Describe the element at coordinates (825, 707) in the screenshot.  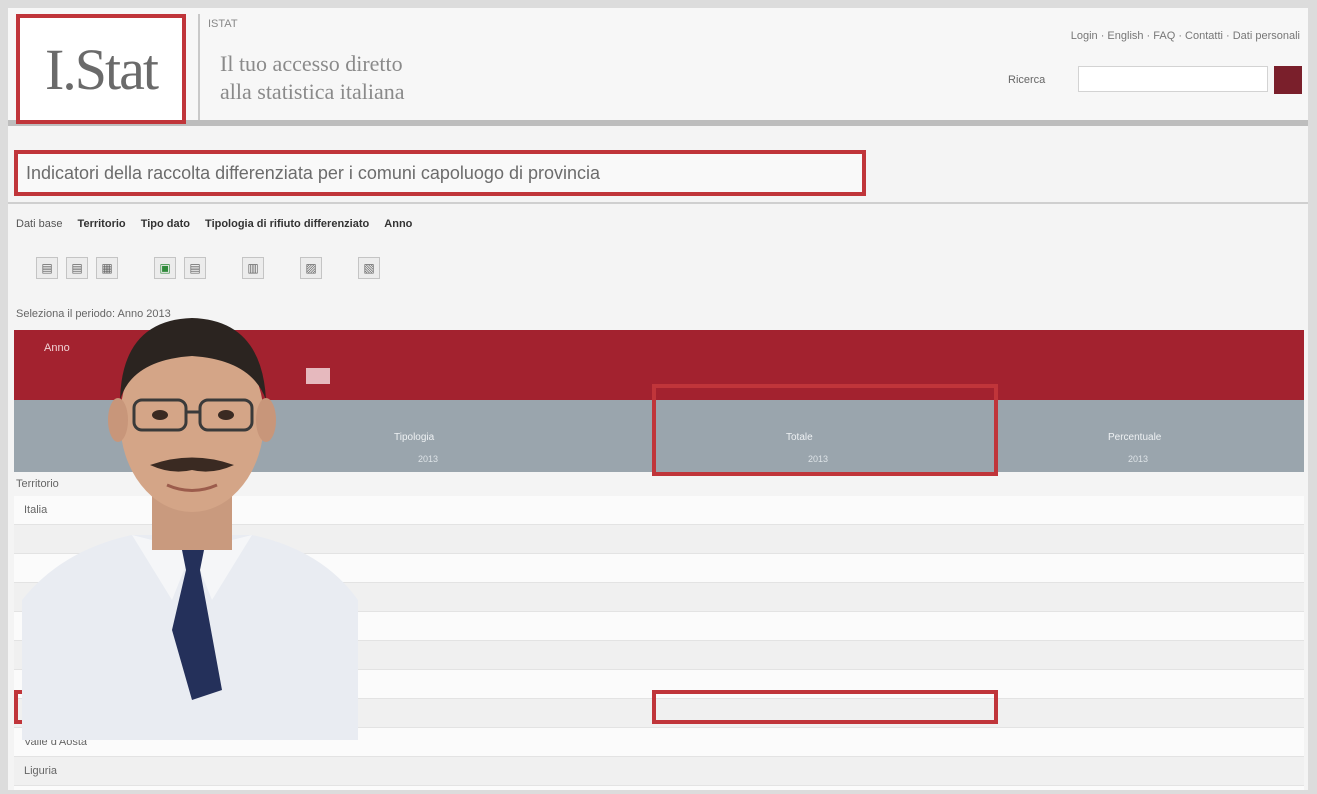
I see `cell-highlight-box` at that location.